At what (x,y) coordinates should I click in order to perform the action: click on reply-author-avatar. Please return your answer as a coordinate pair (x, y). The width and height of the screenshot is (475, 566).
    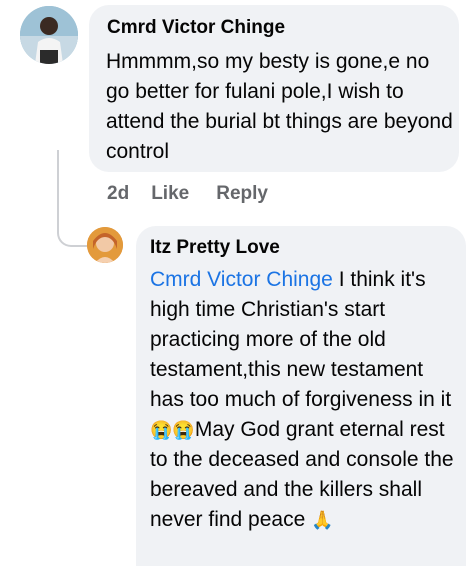
    Looking at the image, I should click on (105, 245).